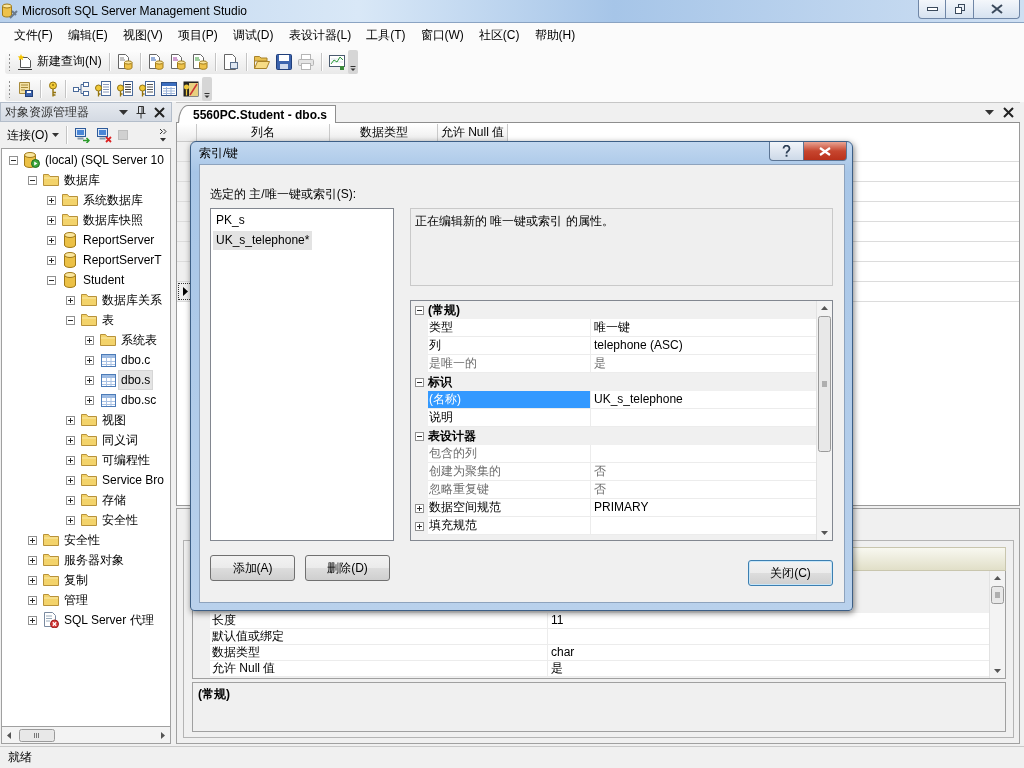 The width and height of the screenshot is (1024, 768). What do you see at coordinates (113, 200) in the screenshot?
I see `tree-item: 系统数据库` at bounding box center [113, 200].